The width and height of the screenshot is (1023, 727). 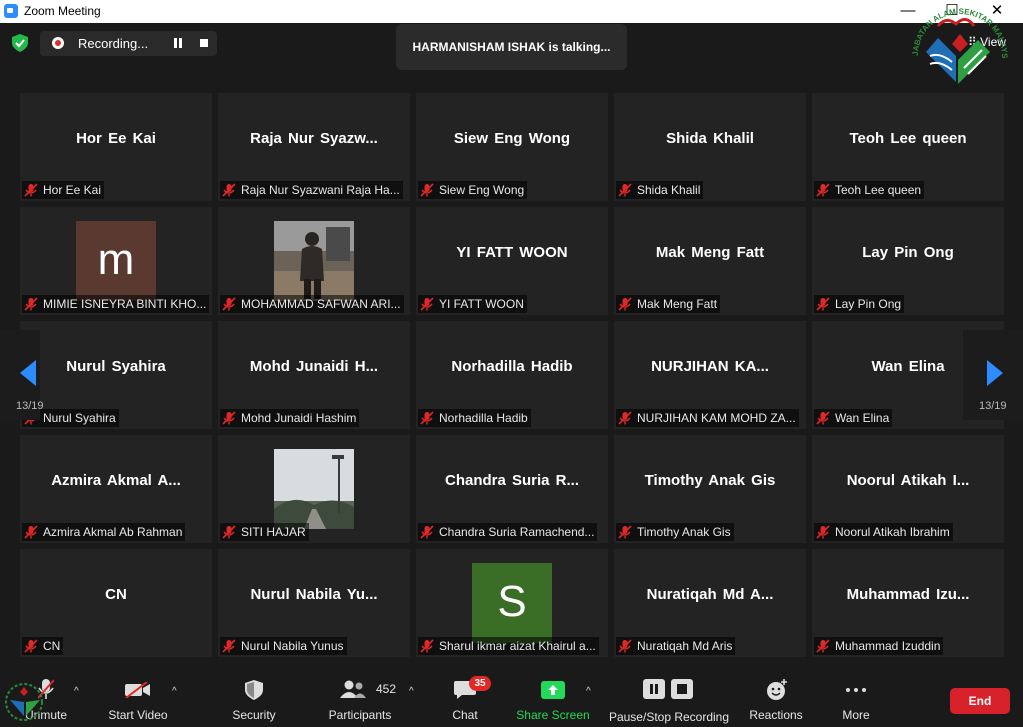 I want to click on participant-tile: Teoh Lee queen Teoh Lee queen, so click(x=908, y=147).